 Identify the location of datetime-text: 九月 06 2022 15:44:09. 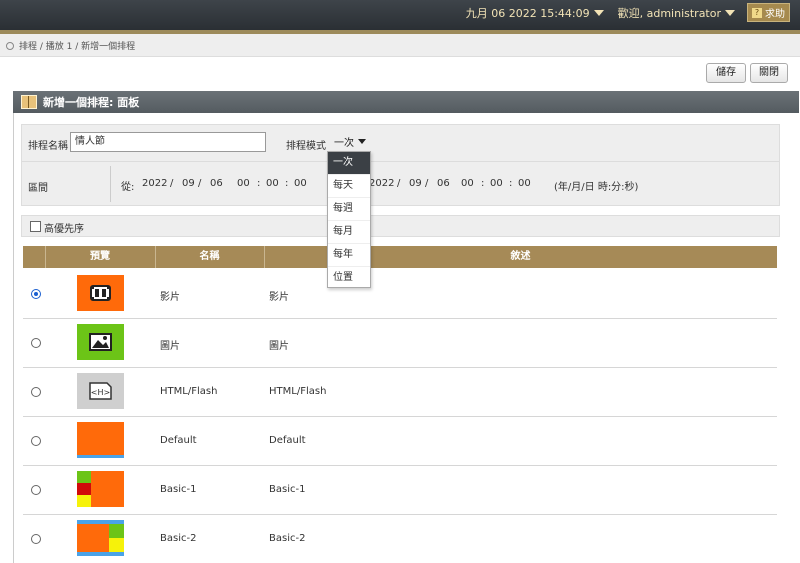
(527, 13).